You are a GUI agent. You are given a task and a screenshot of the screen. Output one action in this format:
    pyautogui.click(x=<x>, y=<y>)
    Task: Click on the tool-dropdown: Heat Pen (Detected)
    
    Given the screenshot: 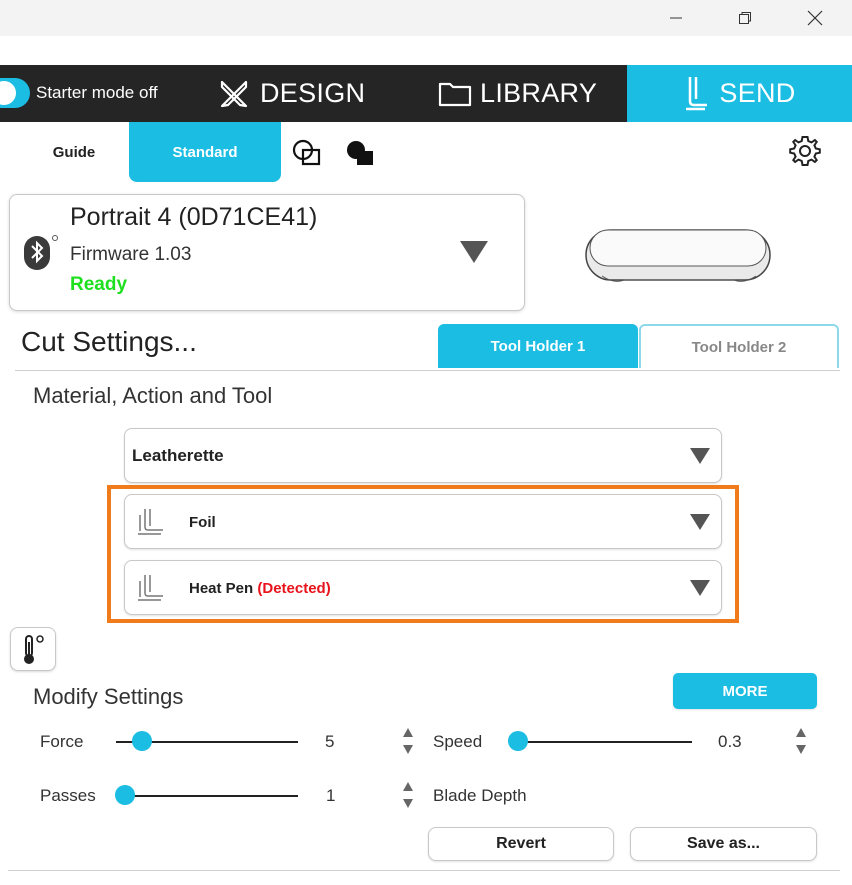 What is the action you would take?
    pyautogui.click(x=423, y=587)
    